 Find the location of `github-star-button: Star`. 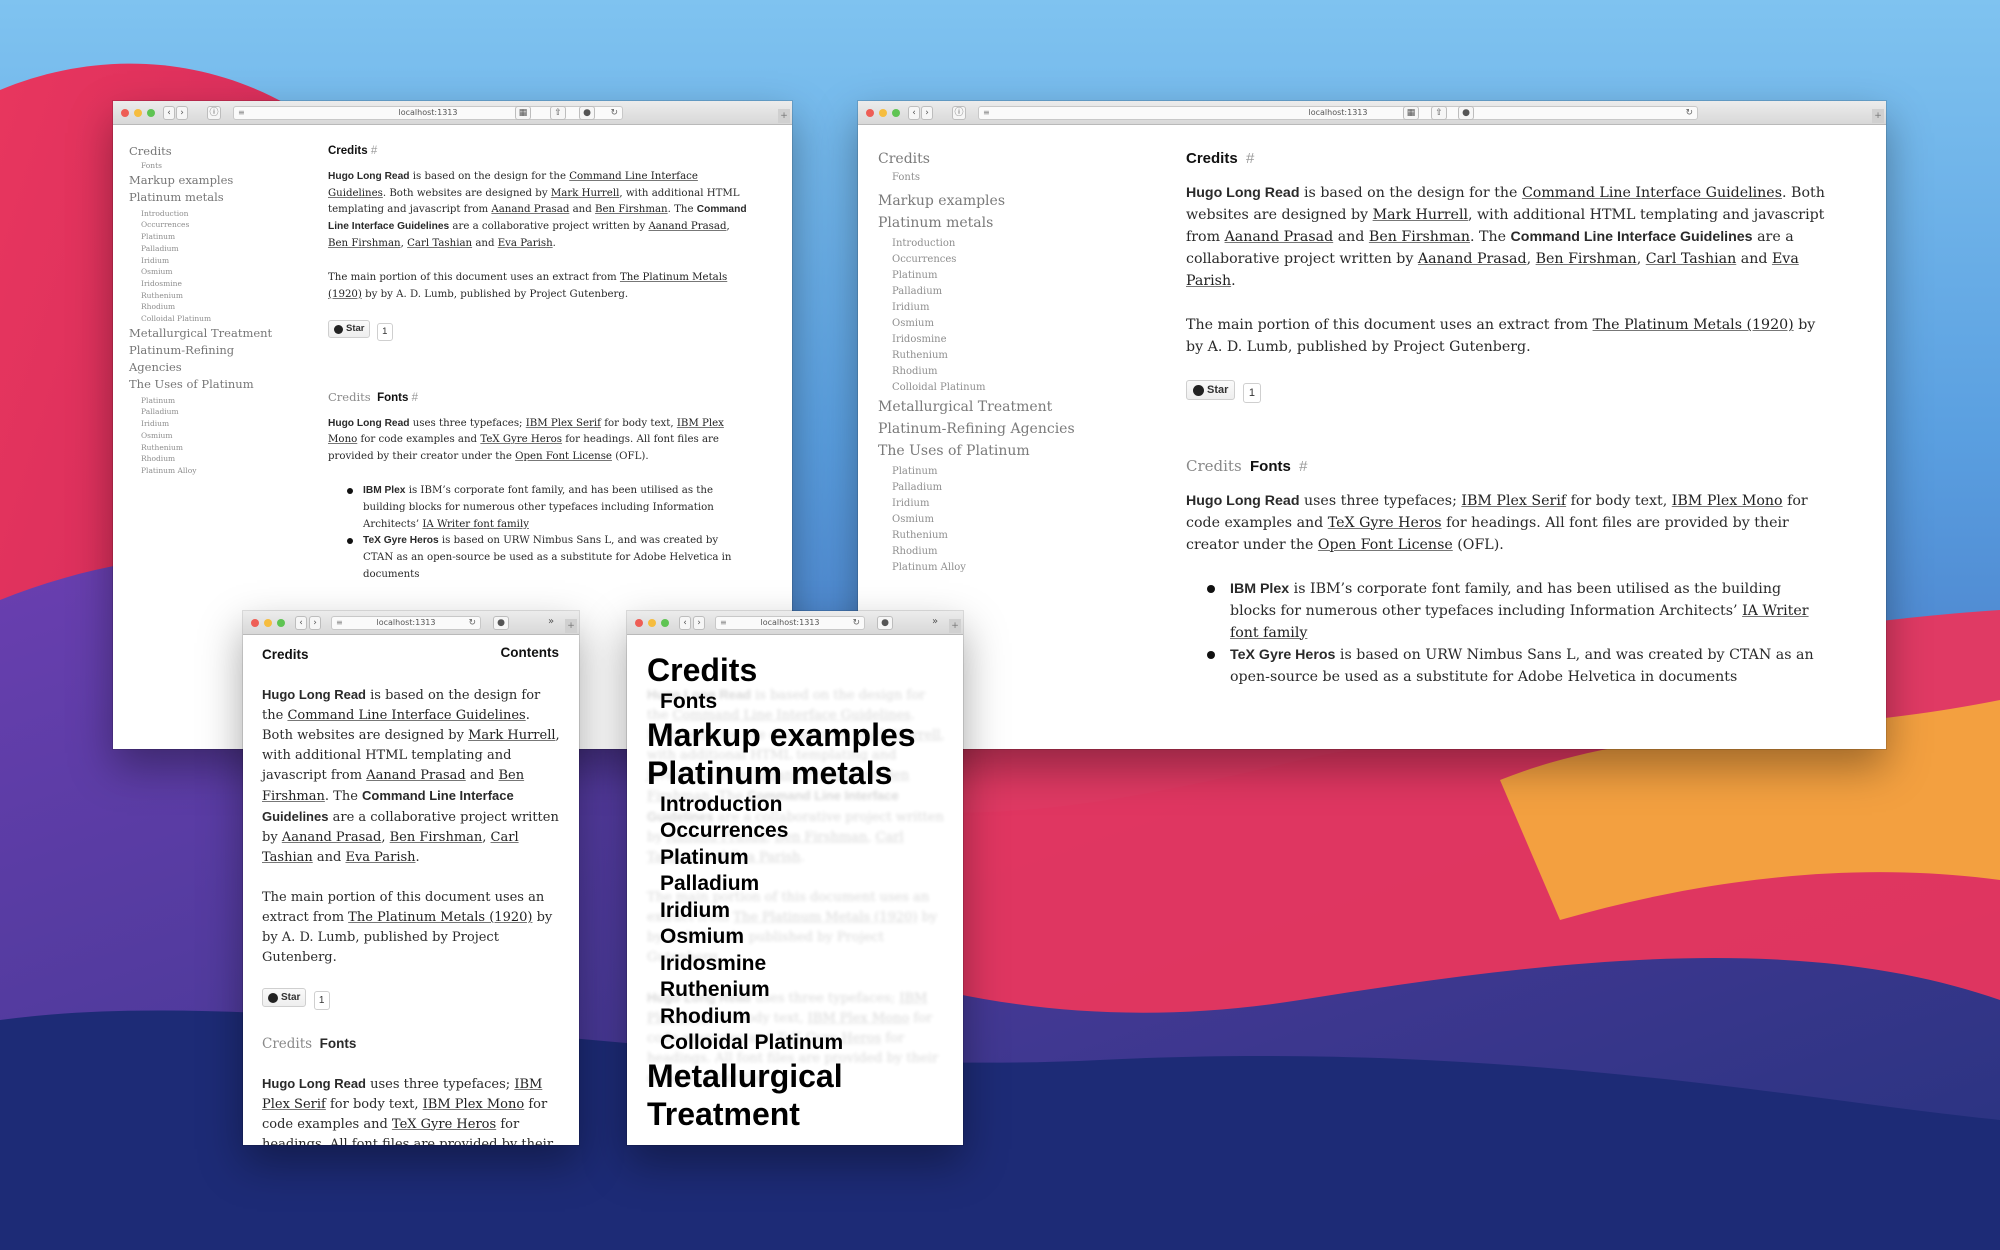

github-star-button: Star is located at coordinates (284, 997).